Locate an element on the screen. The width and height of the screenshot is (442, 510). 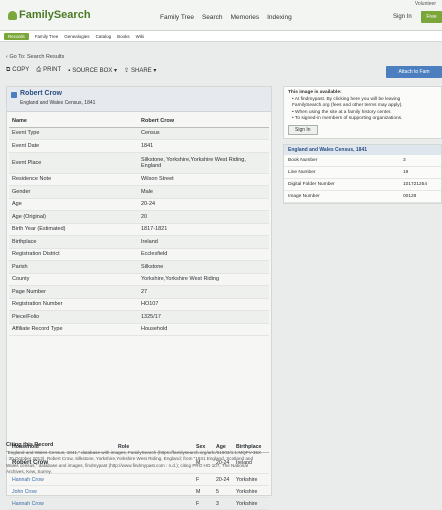
source-box-icon: ▪ is located at coordinates (69, 71).